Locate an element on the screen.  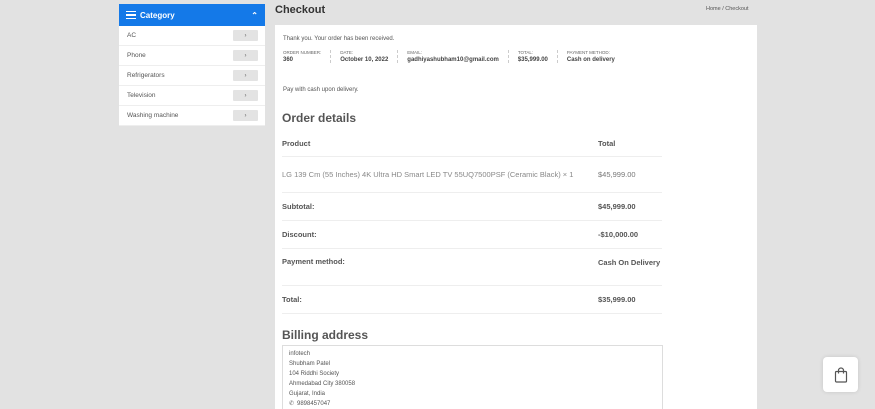
payment-note: Pay with cash upon delivery. is located at coordinates (321, 90).